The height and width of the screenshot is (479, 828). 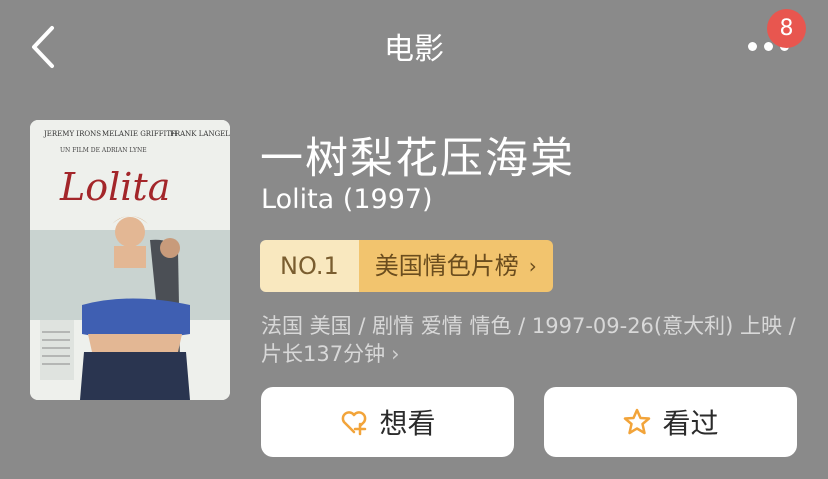 I want to click on watched-button: 看过, so click(x=670, y=422).